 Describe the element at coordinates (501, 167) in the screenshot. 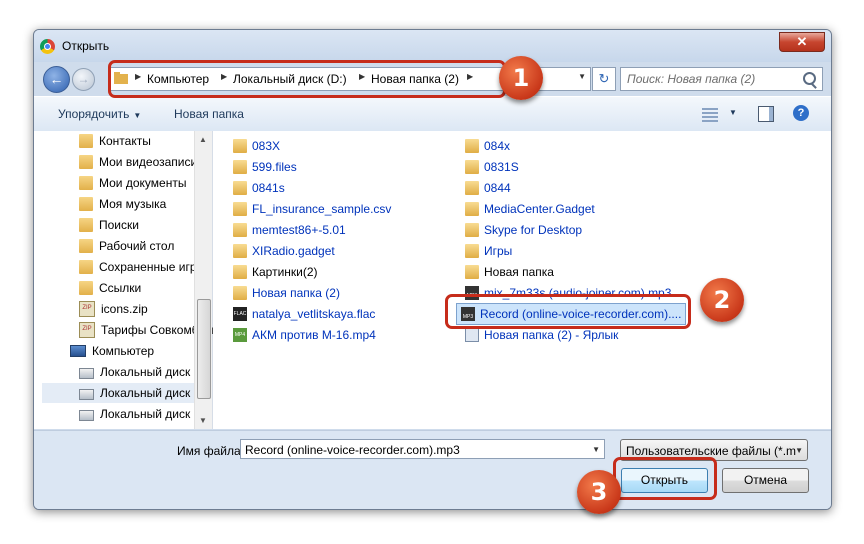

I see `file-name: 0831S` at that location.